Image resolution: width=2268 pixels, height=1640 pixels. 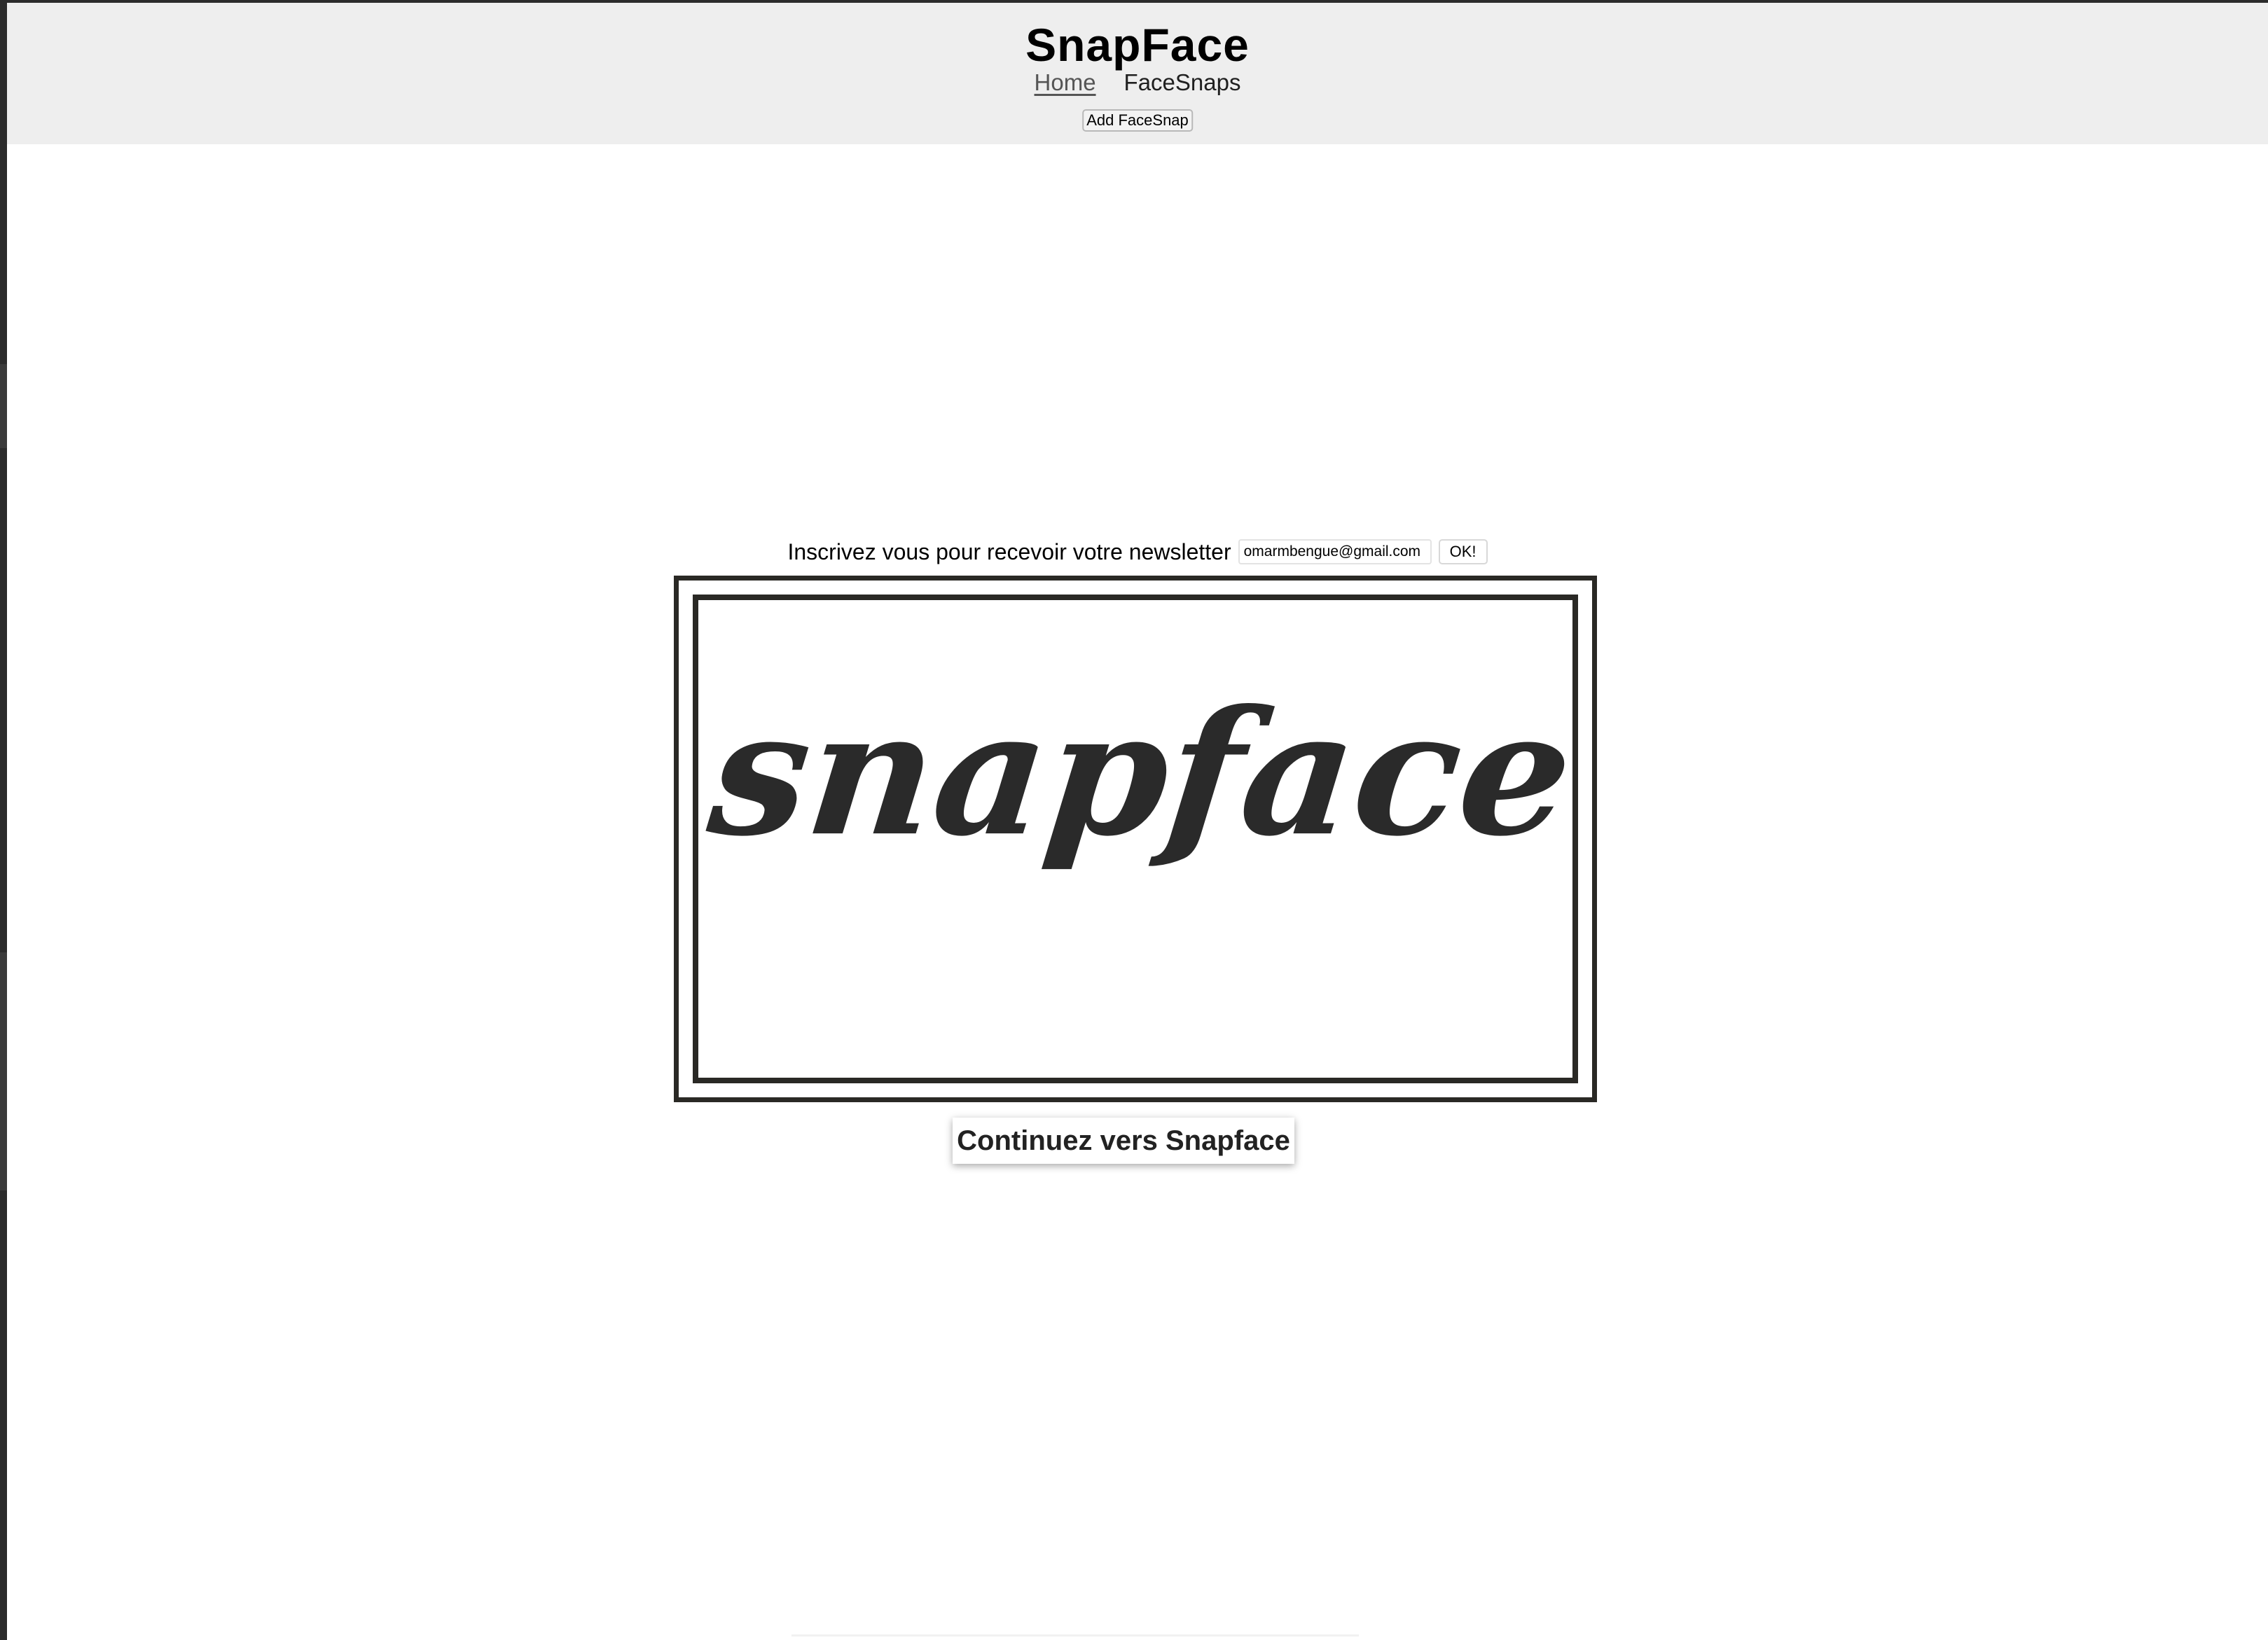 What do you see at coordinates (1123, 1141) in the screenshot?
I see `continue-button: Continuez vers Snapface` at bounding box center [1123, 1141].